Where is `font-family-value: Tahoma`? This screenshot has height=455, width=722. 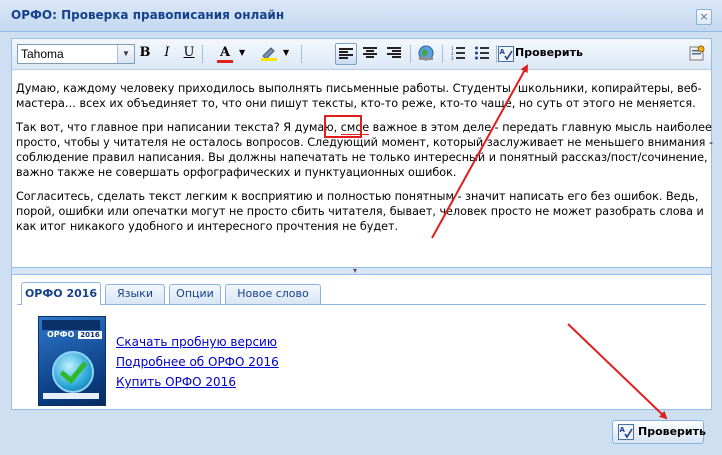
font-family-value: Tahoma is located at coordinates (42, 54).